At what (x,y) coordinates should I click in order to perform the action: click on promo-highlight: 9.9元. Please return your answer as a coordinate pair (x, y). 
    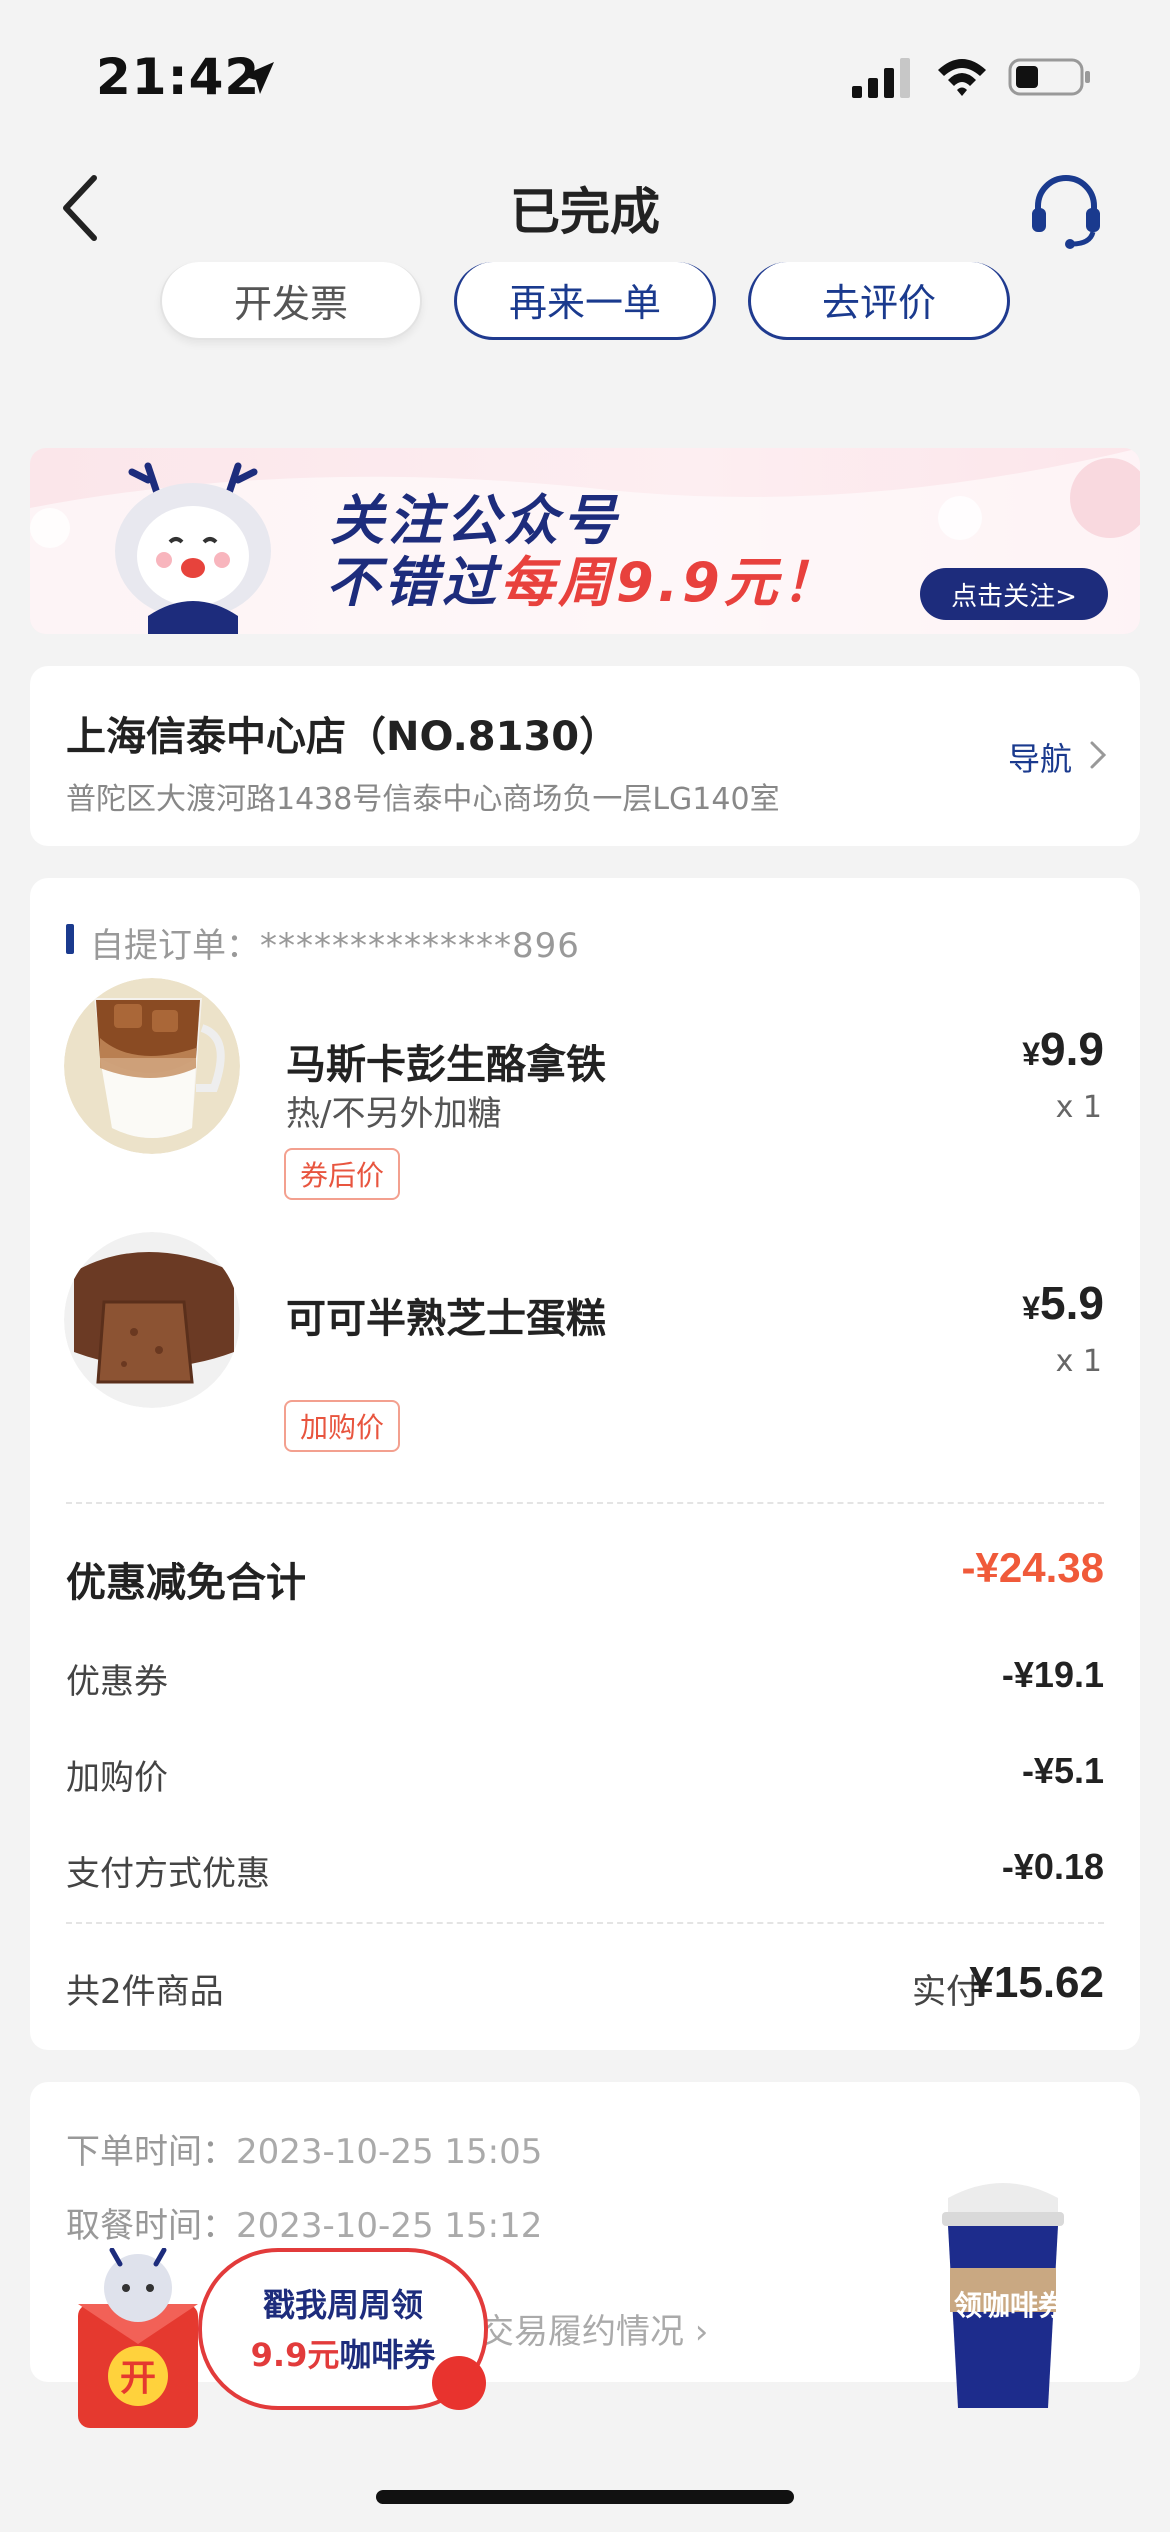
    Looking at the image, I should click on (295, 2355).